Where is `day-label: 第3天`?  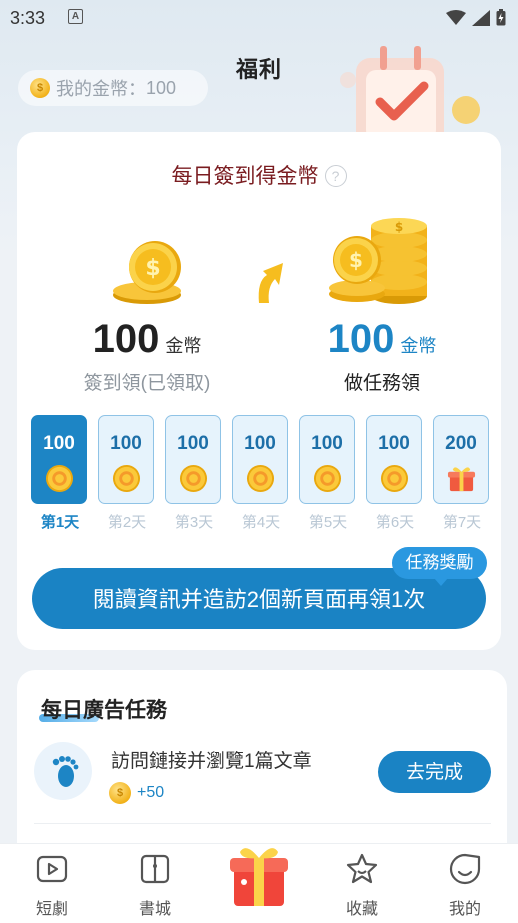 day-label: 第3天 is located at coordinates (194, 522).